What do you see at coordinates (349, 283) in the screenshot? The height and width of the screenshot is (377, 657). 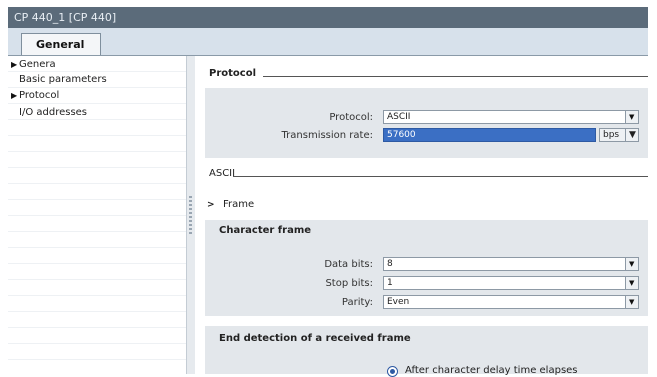 I see `stop-bits-label: Stop bits:` at bounding box center [349, 283].